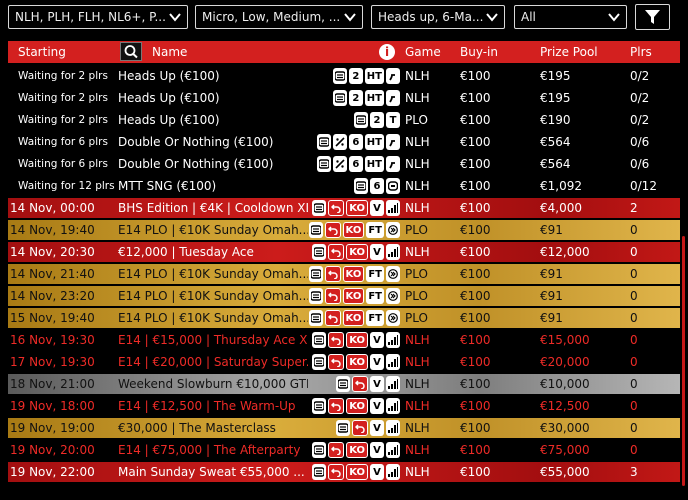 The width and height of the screenshot is (688, 500). Describe the element at coordinates (355, 142) in the screenshot. I see `seats-6-icon: 6` at that location.